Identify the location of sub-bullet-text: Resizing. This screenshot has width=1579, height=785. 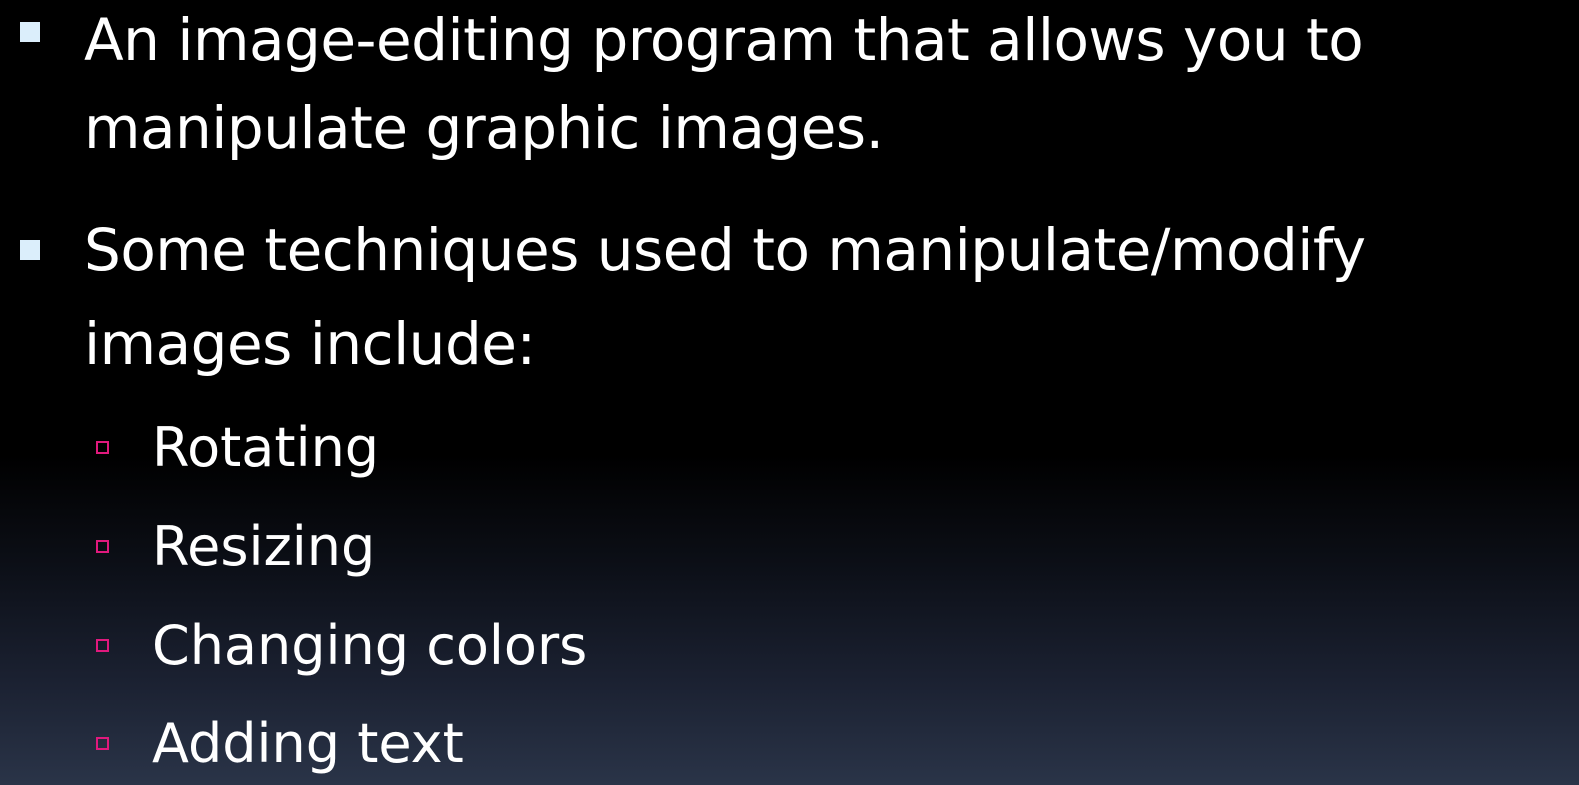
(264, 546).